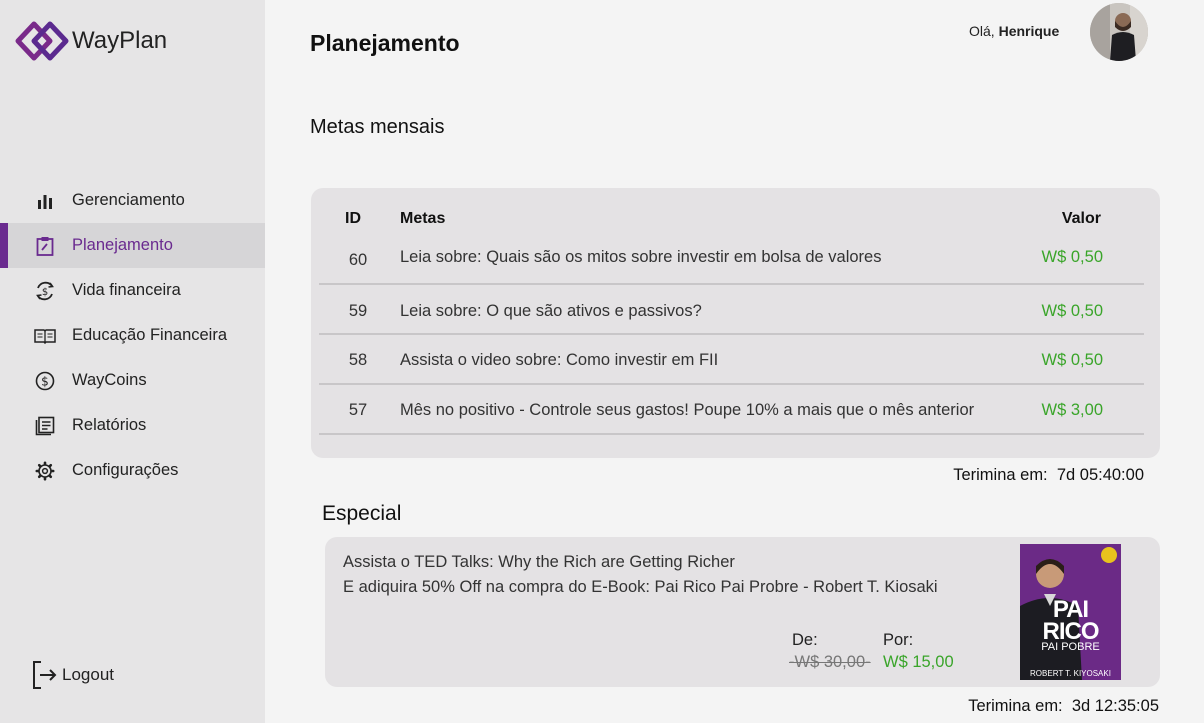  What do you see at coordinates (150, 335) in the screenshot?
I see `sidebar-item-label: Educação Financeira` at bounding box center [150, 335].